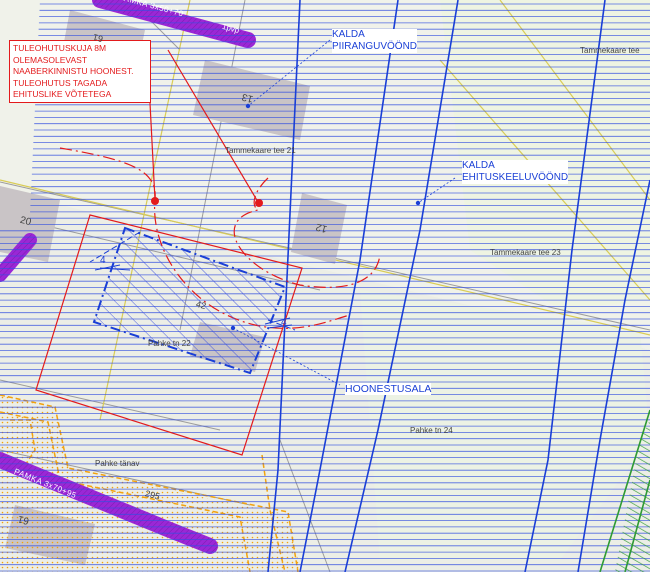 Image resolution: width=650 pixels, height=572 pixels. What do you see at coordinates (610, 50) in the screenshot?
I see `address-tammekaare-top: Tammekaare tee` at bounding box center [610, 50].